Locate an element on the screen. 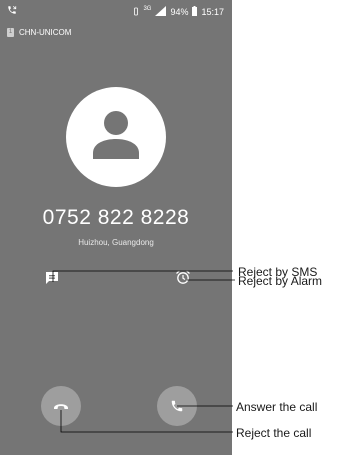 This screenshot has height=455, width=358. label-reject-by-alarm: Reject by Alarm is located at coordinates (280, 281).